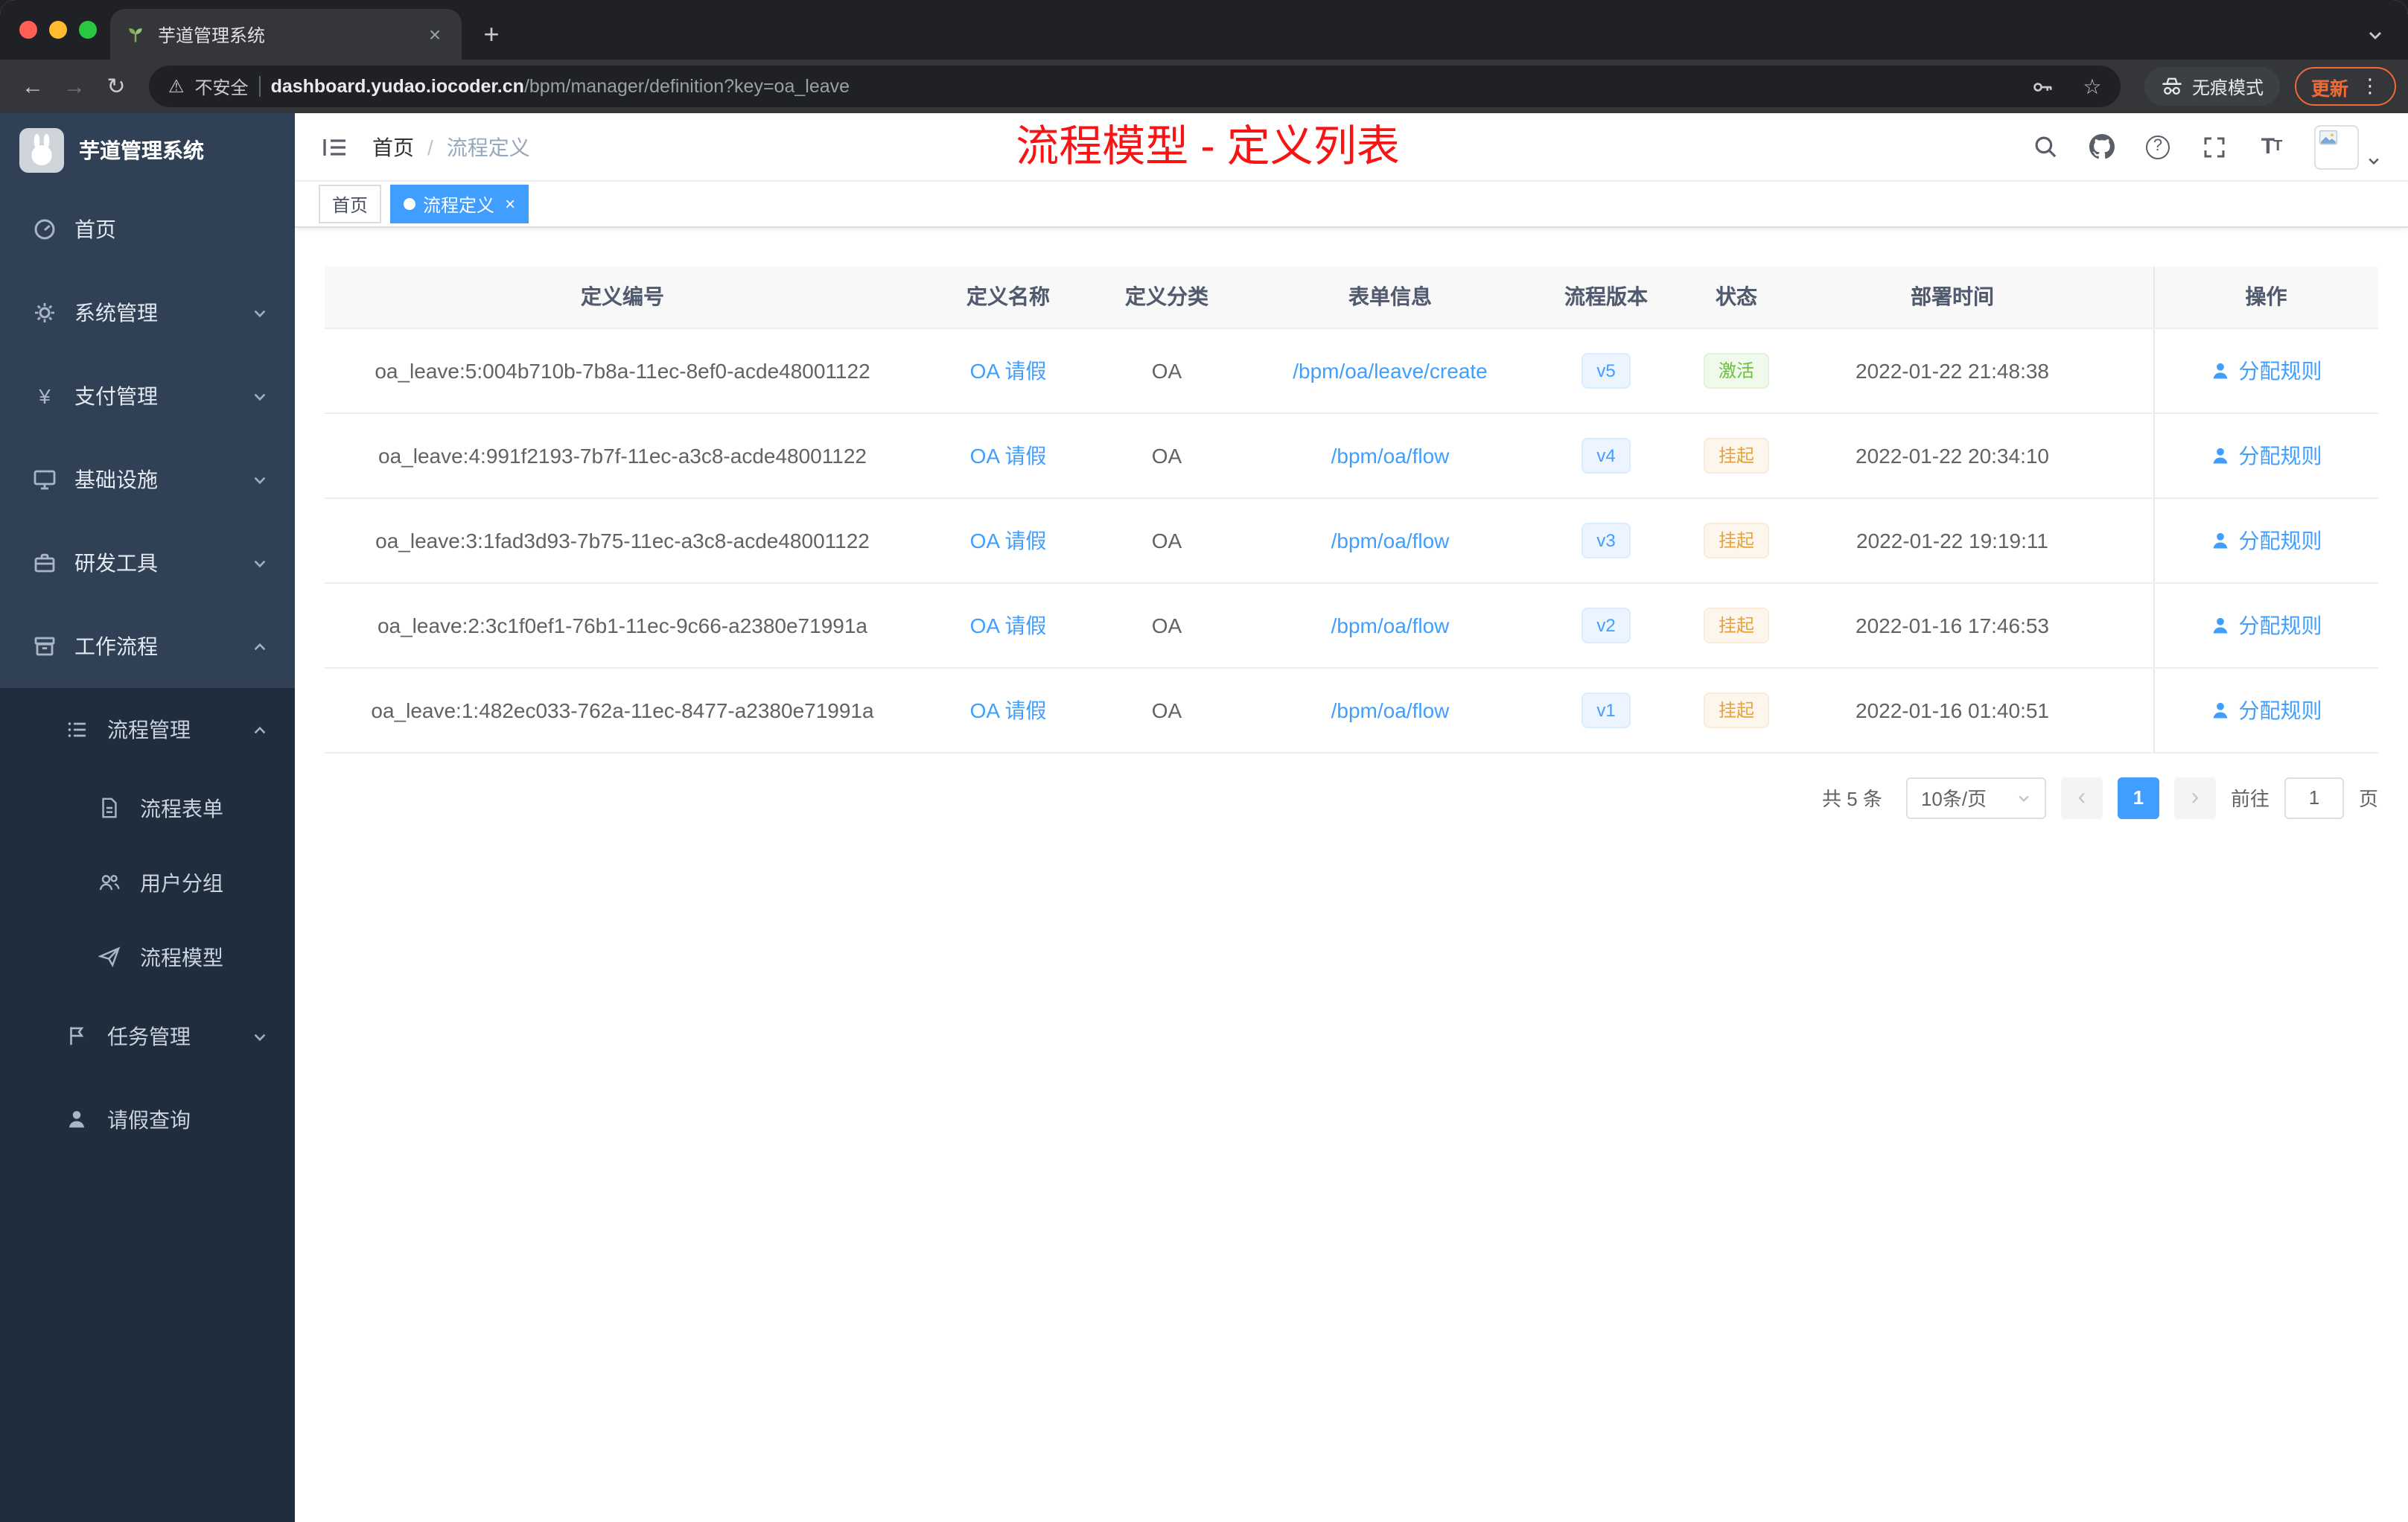 Image resolution: width=2408 pixels, height=1522 pixels. What do you see at coordinates (110, 957) in the screenshot?
I see `paper-plane-icon` at bounding box center [110, 957].